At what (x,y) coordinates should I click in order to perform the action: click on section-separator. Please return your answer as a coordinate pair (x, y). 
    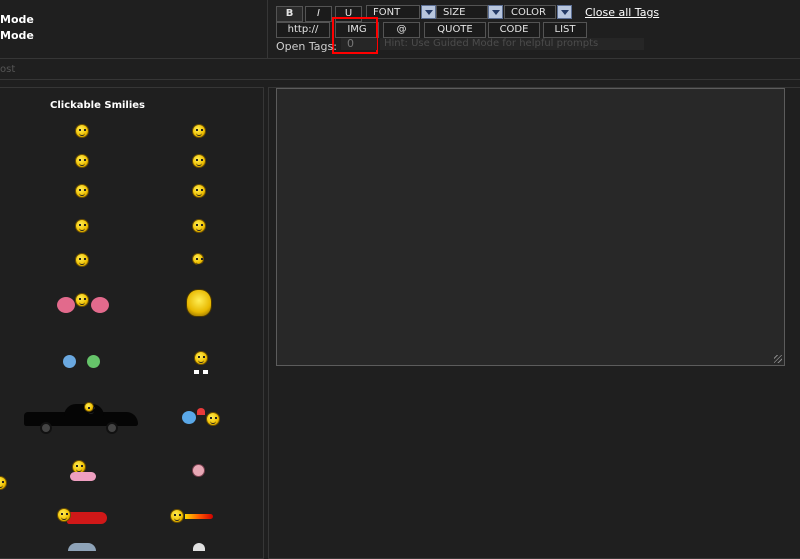
    Looking at the image, I should click on (400, 79).